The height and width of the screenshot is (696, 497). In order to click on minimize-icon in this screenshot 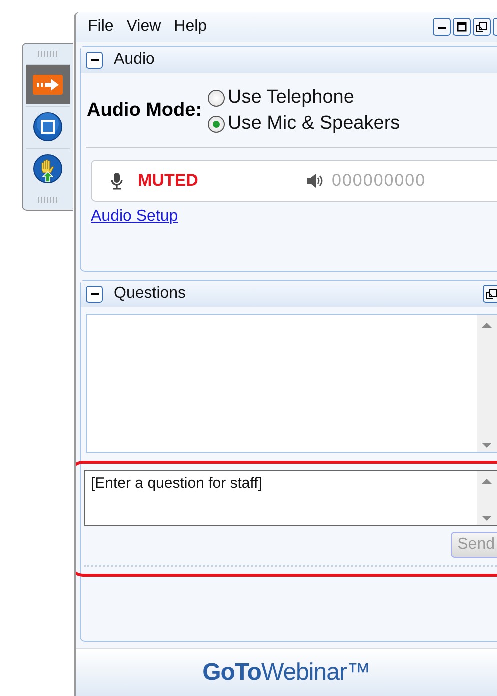, I will do `click(442, 27)`.